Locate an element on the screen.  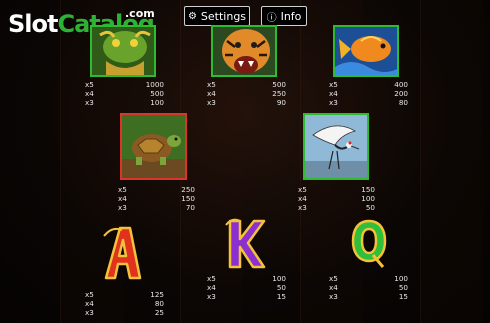
dragon-symbol is located at coordinates (123, 51).